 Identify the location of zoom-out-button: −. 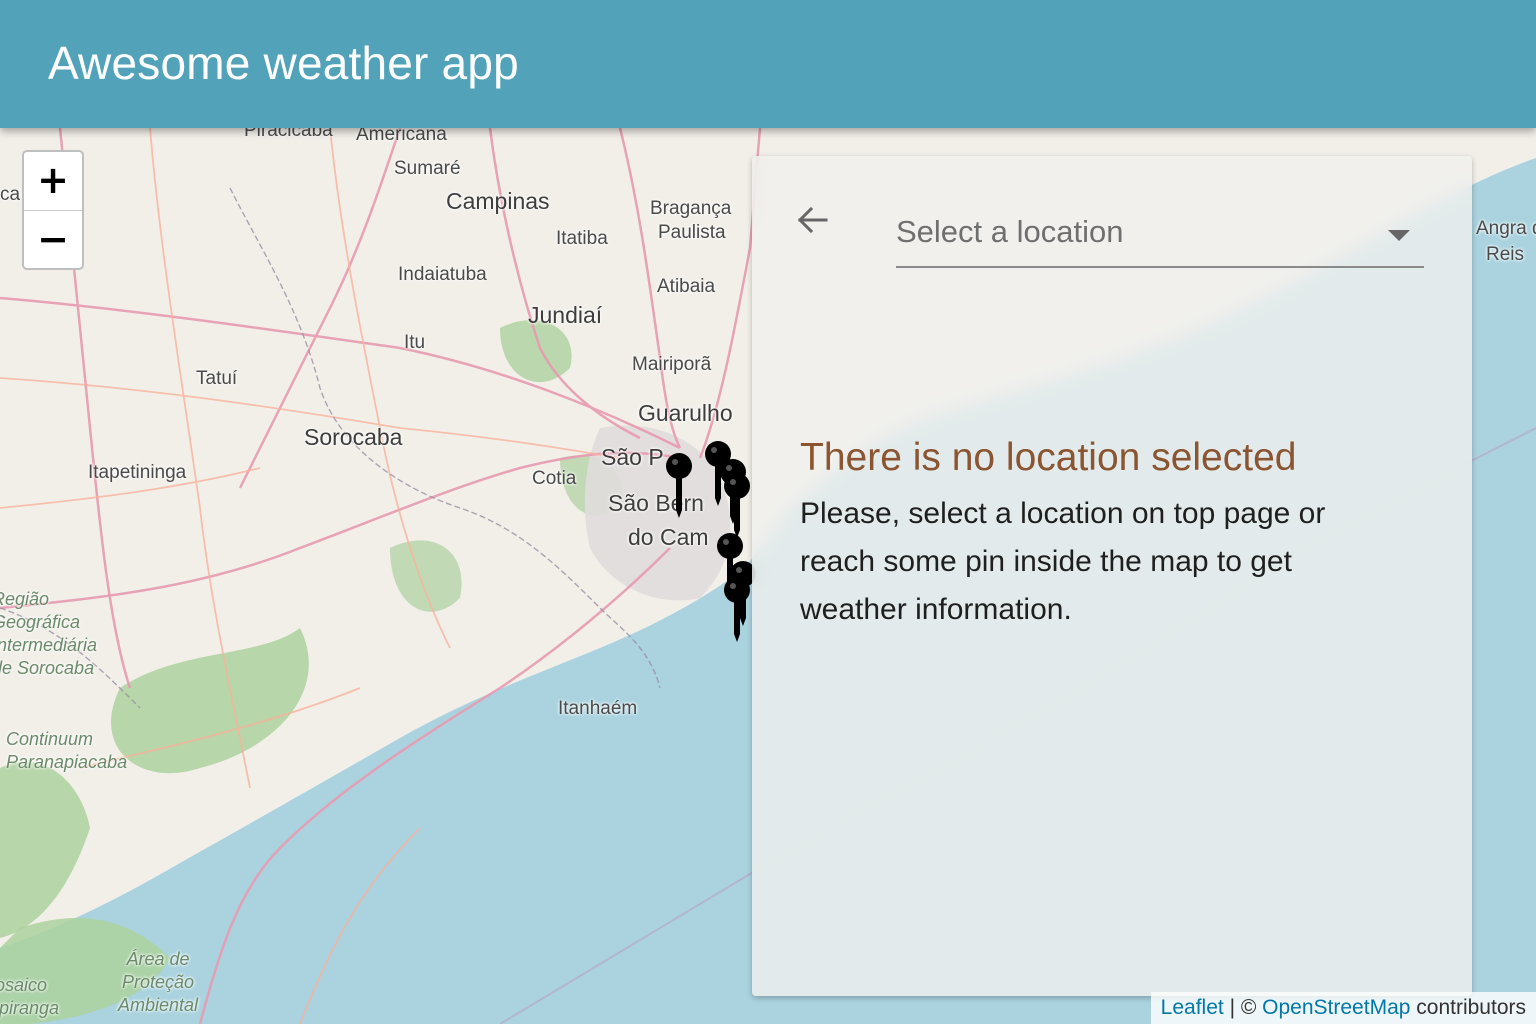
(53, 239).